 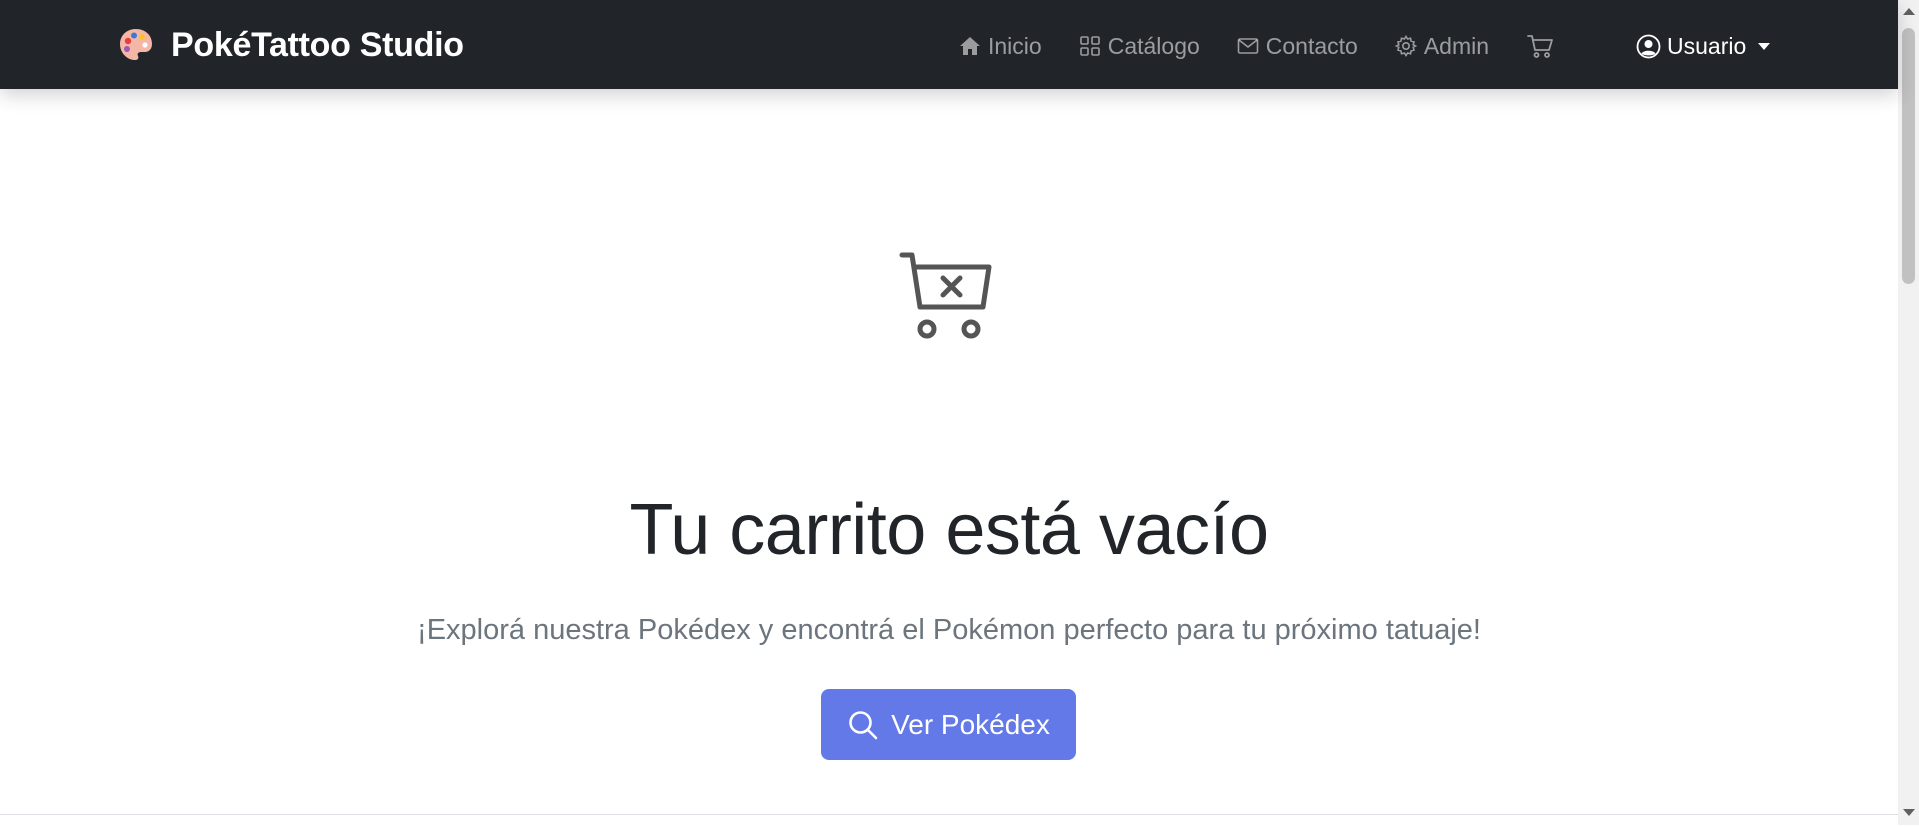 I want to click on nav-cart-link, so click(x=1540, y=46).